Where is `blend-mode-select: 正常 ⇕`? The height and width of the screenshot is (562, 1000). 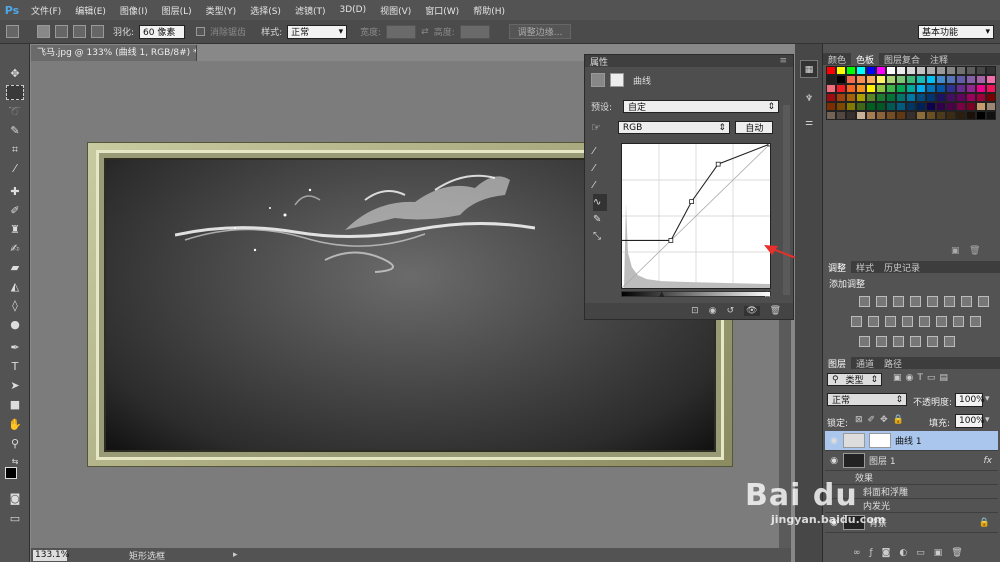 blend-mode-select: 正常 ⇕ is located at coordinates (867, 399).